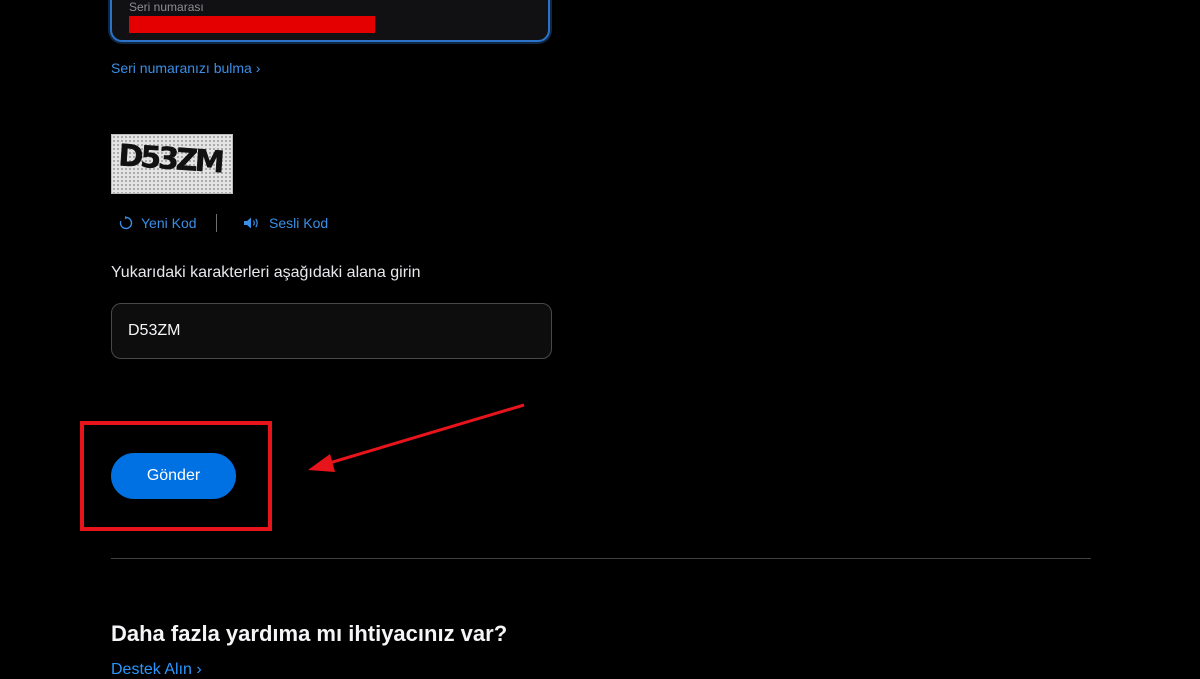  I want to click on help-heading: Daha fazla yardıma mı ihtiyacınız var?, so click(309, 633).